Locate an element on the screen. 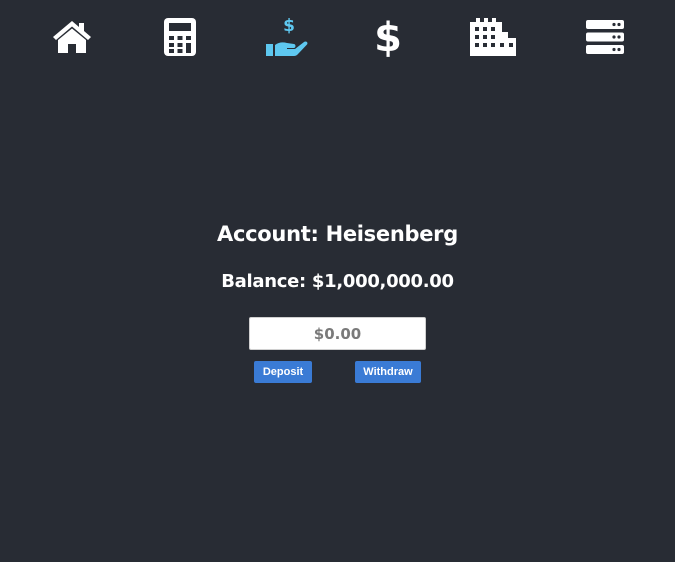 This screenshot has width=675, height=562. nav-transactions: $ is located at coordinates (287, 37).